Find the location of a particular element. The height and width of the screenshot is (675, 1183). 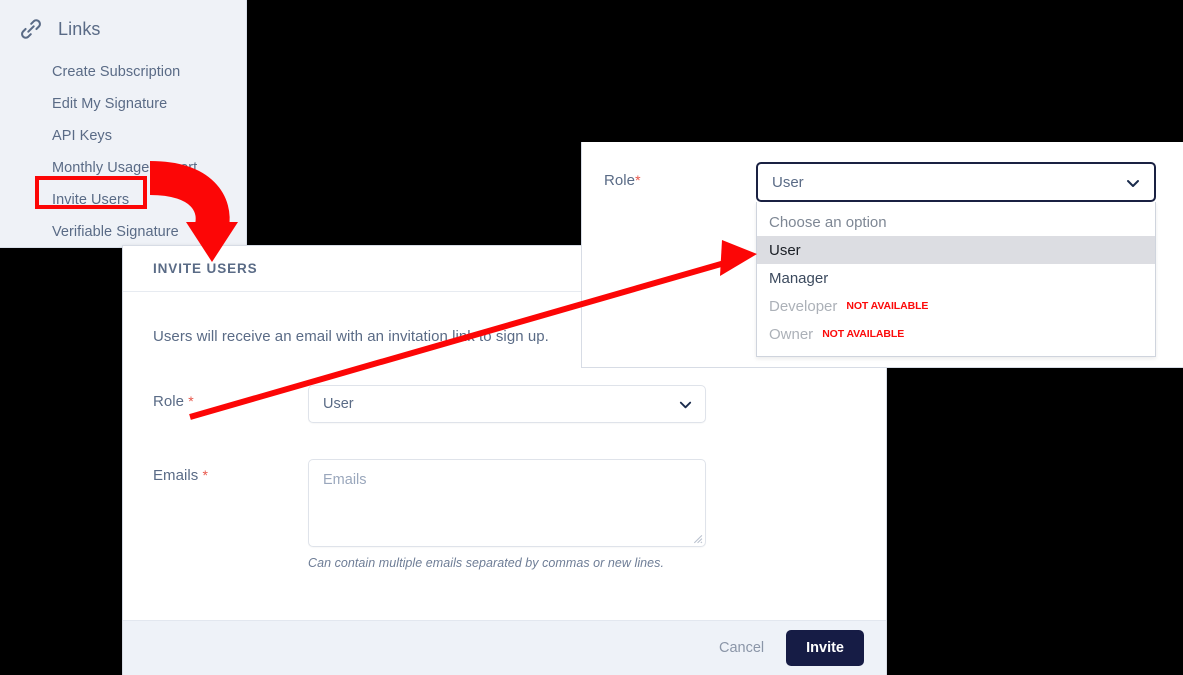

role-option-manager: Manager is located at coordinates (956, 278).